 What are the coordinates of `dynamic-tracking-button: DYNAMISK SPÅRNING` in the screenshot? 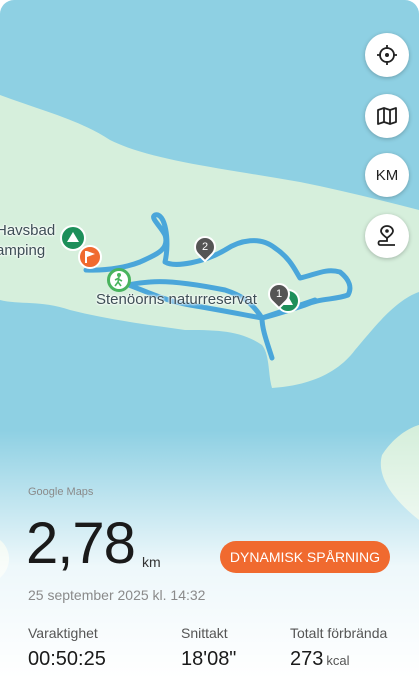 It's located at (305, 557).